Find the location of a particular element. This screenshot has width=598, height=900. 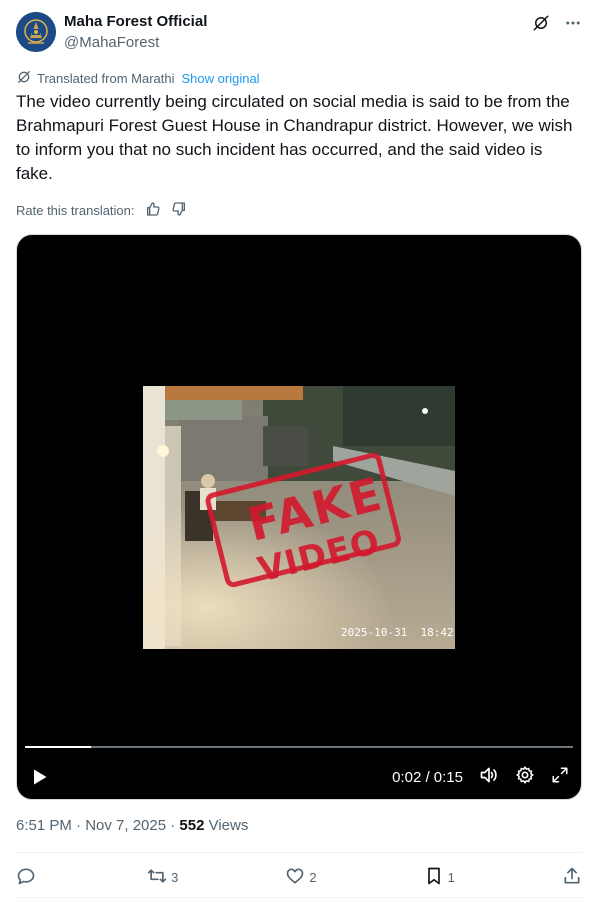

more-icon is located at coordinates (573, 23).